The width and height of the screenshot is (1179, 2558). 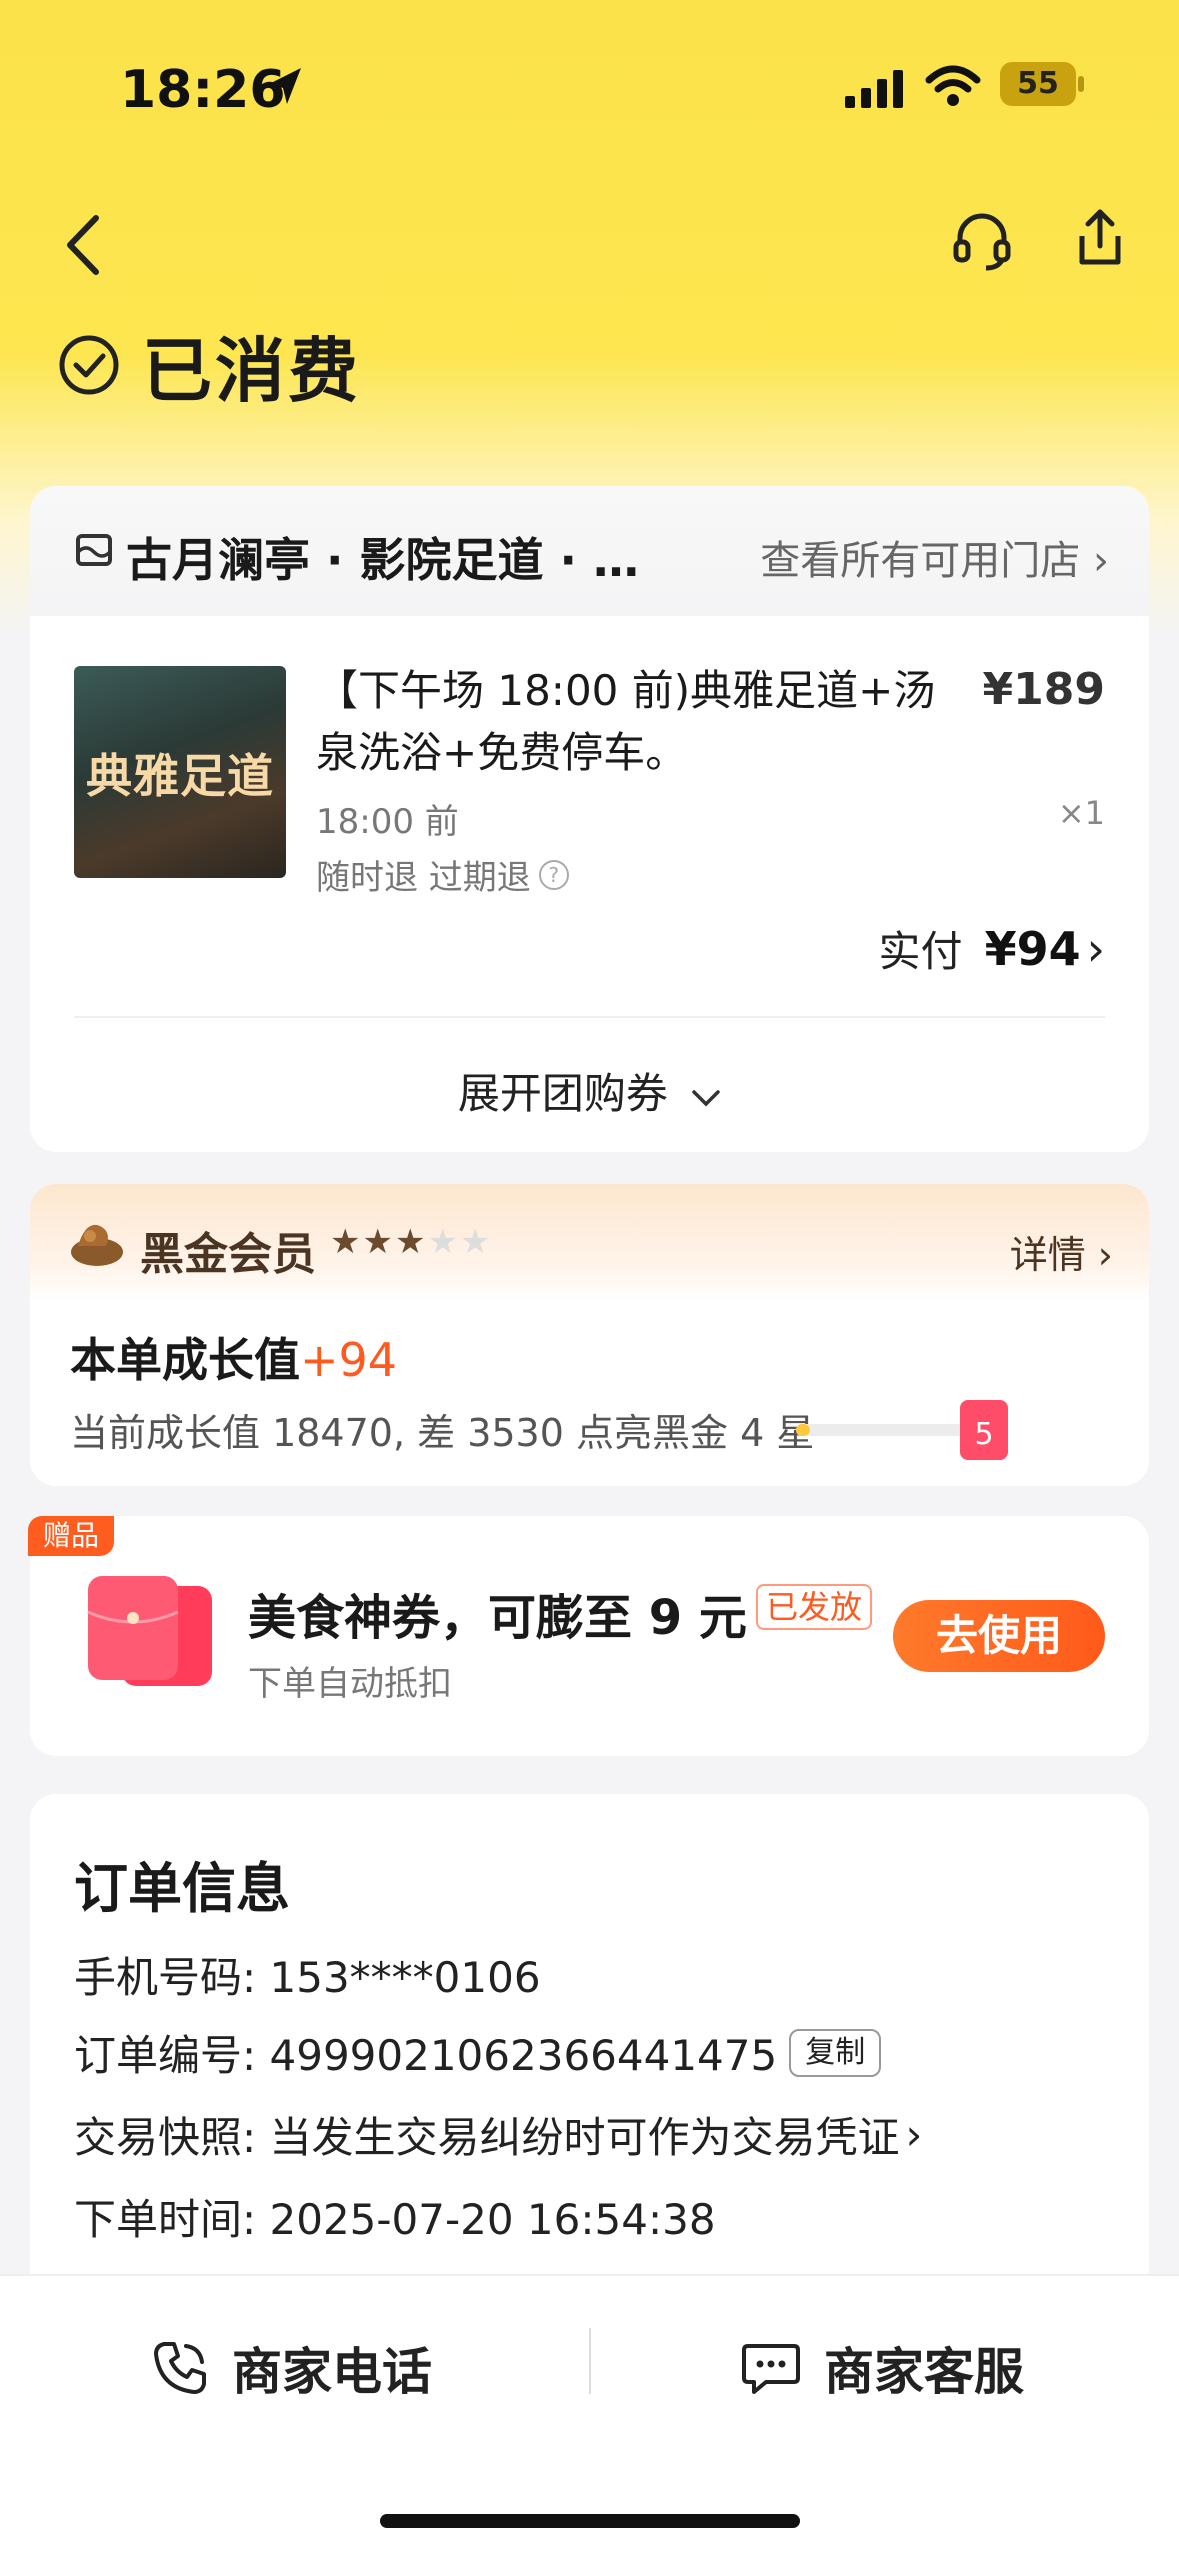 I want to click on time-restriction: 18:00 前, so click(x=387, y=822).